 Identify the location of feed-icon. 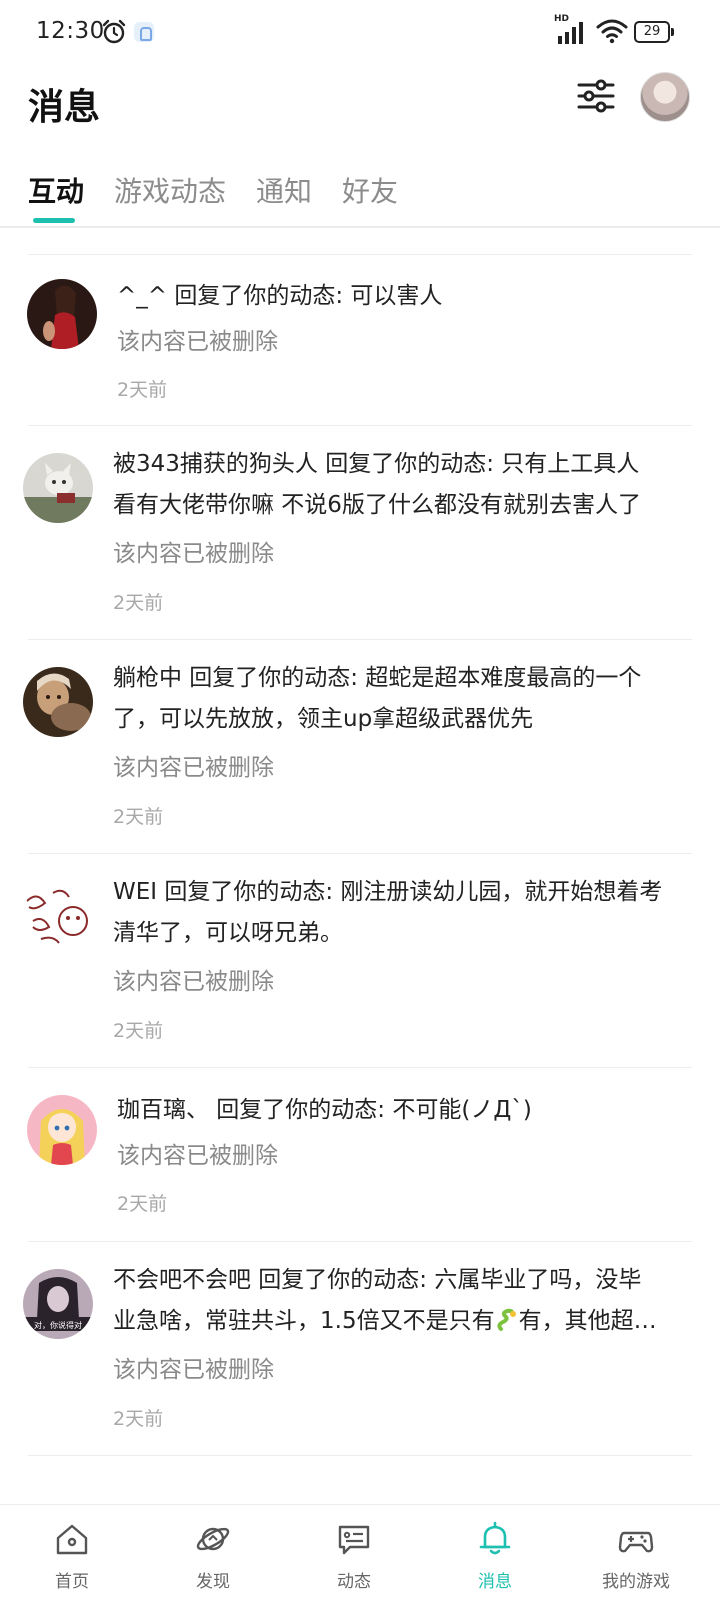
(354, 1540).